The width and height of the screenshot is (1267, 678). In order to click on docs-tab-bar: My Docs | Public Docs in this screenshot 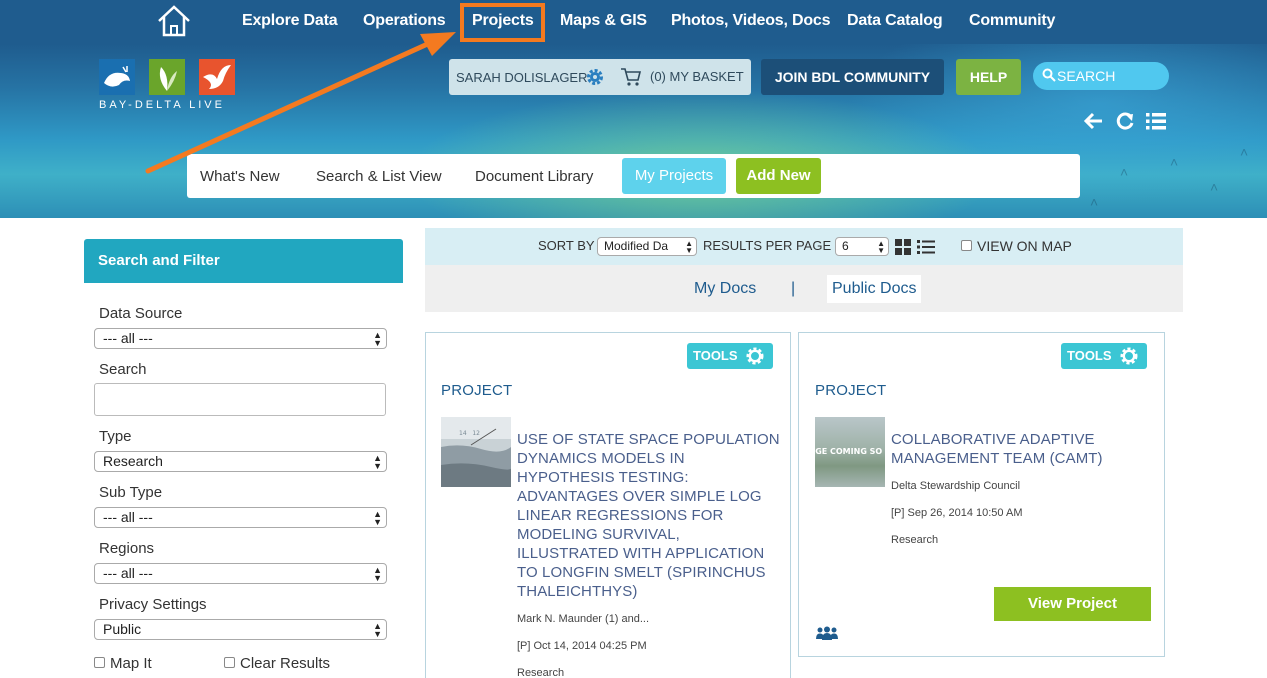, I will do `click(804, 288)`.